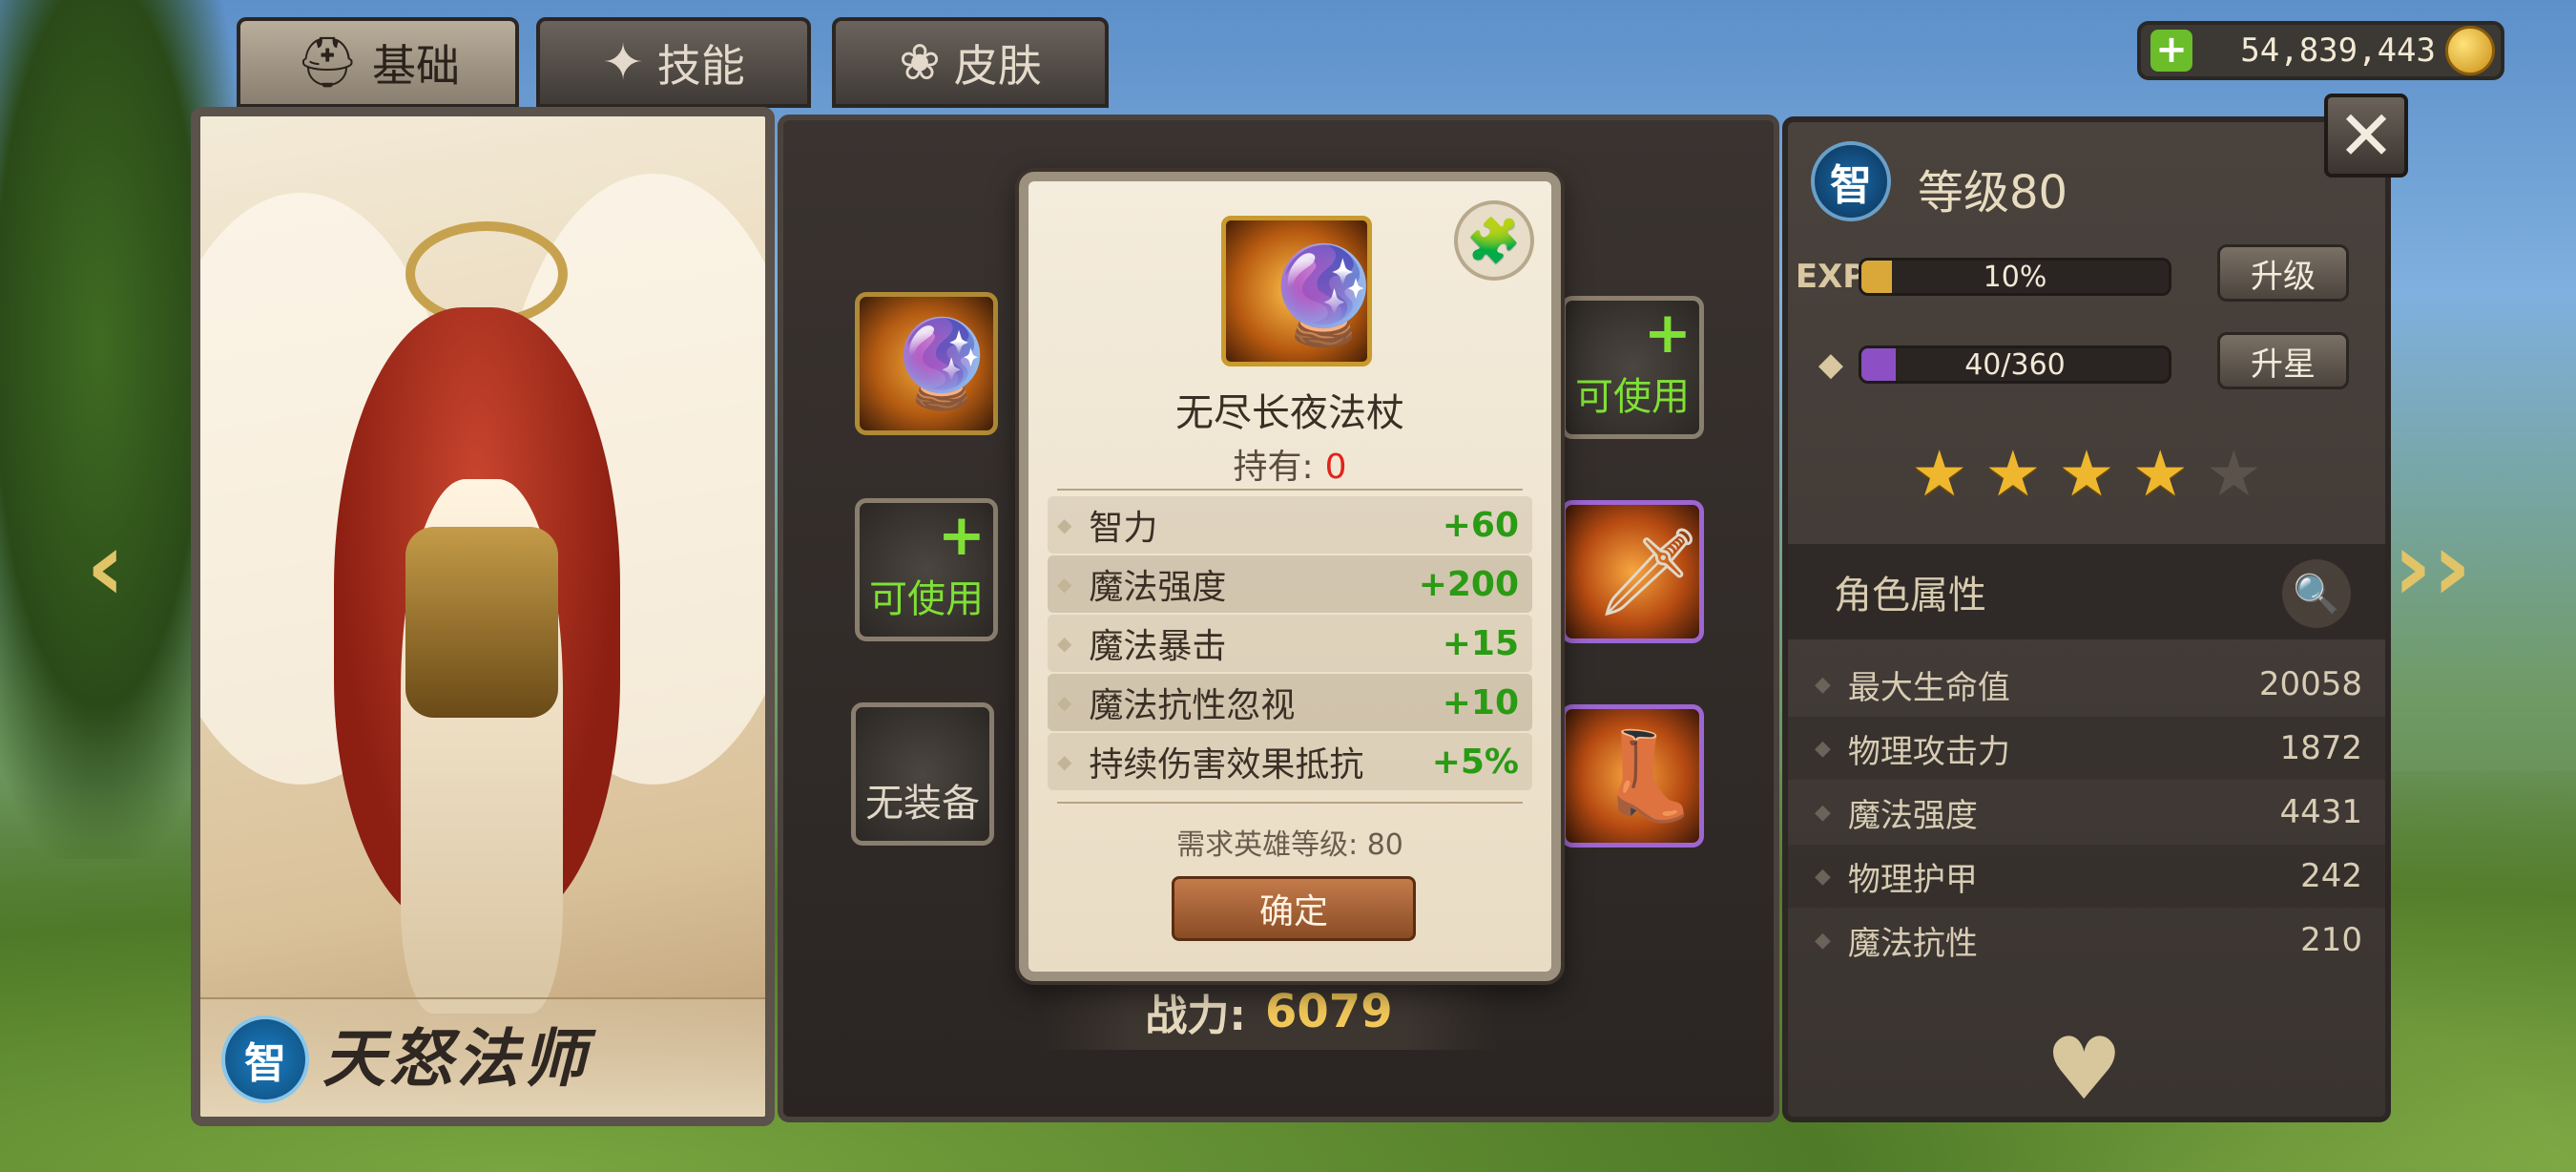 This screenshot has width=2576, height=1172. What do you see at coordinates (623, 63) in the screenshot?
I see `skill-icon: ✦` at bounding box center [623, 63].